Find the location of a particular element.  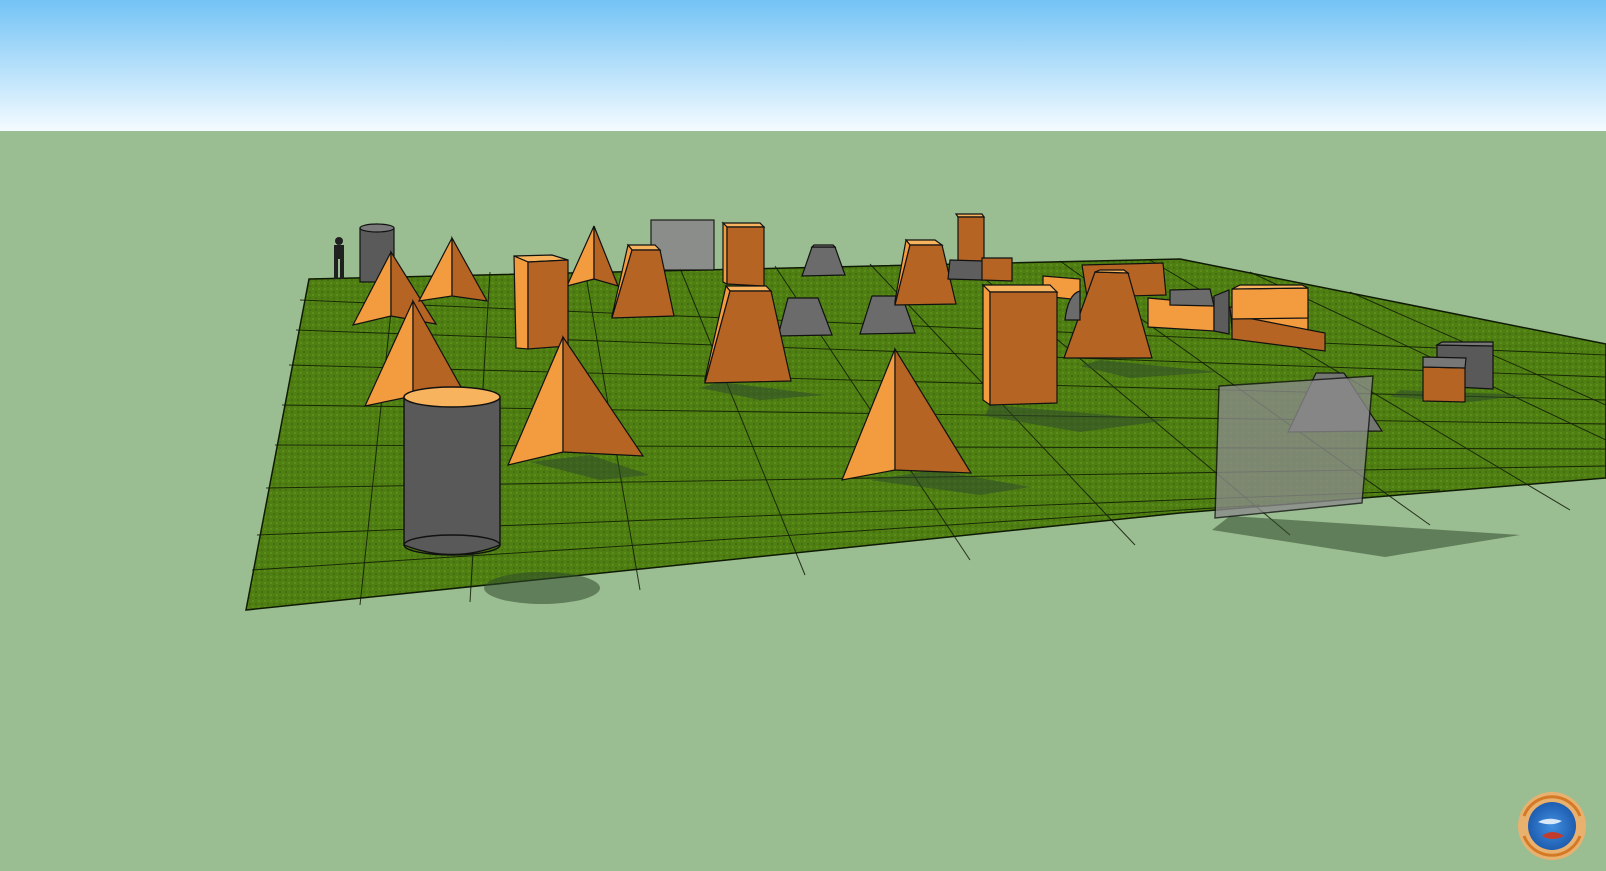

gray-cylinder-front is located at coordinates (452, 471).